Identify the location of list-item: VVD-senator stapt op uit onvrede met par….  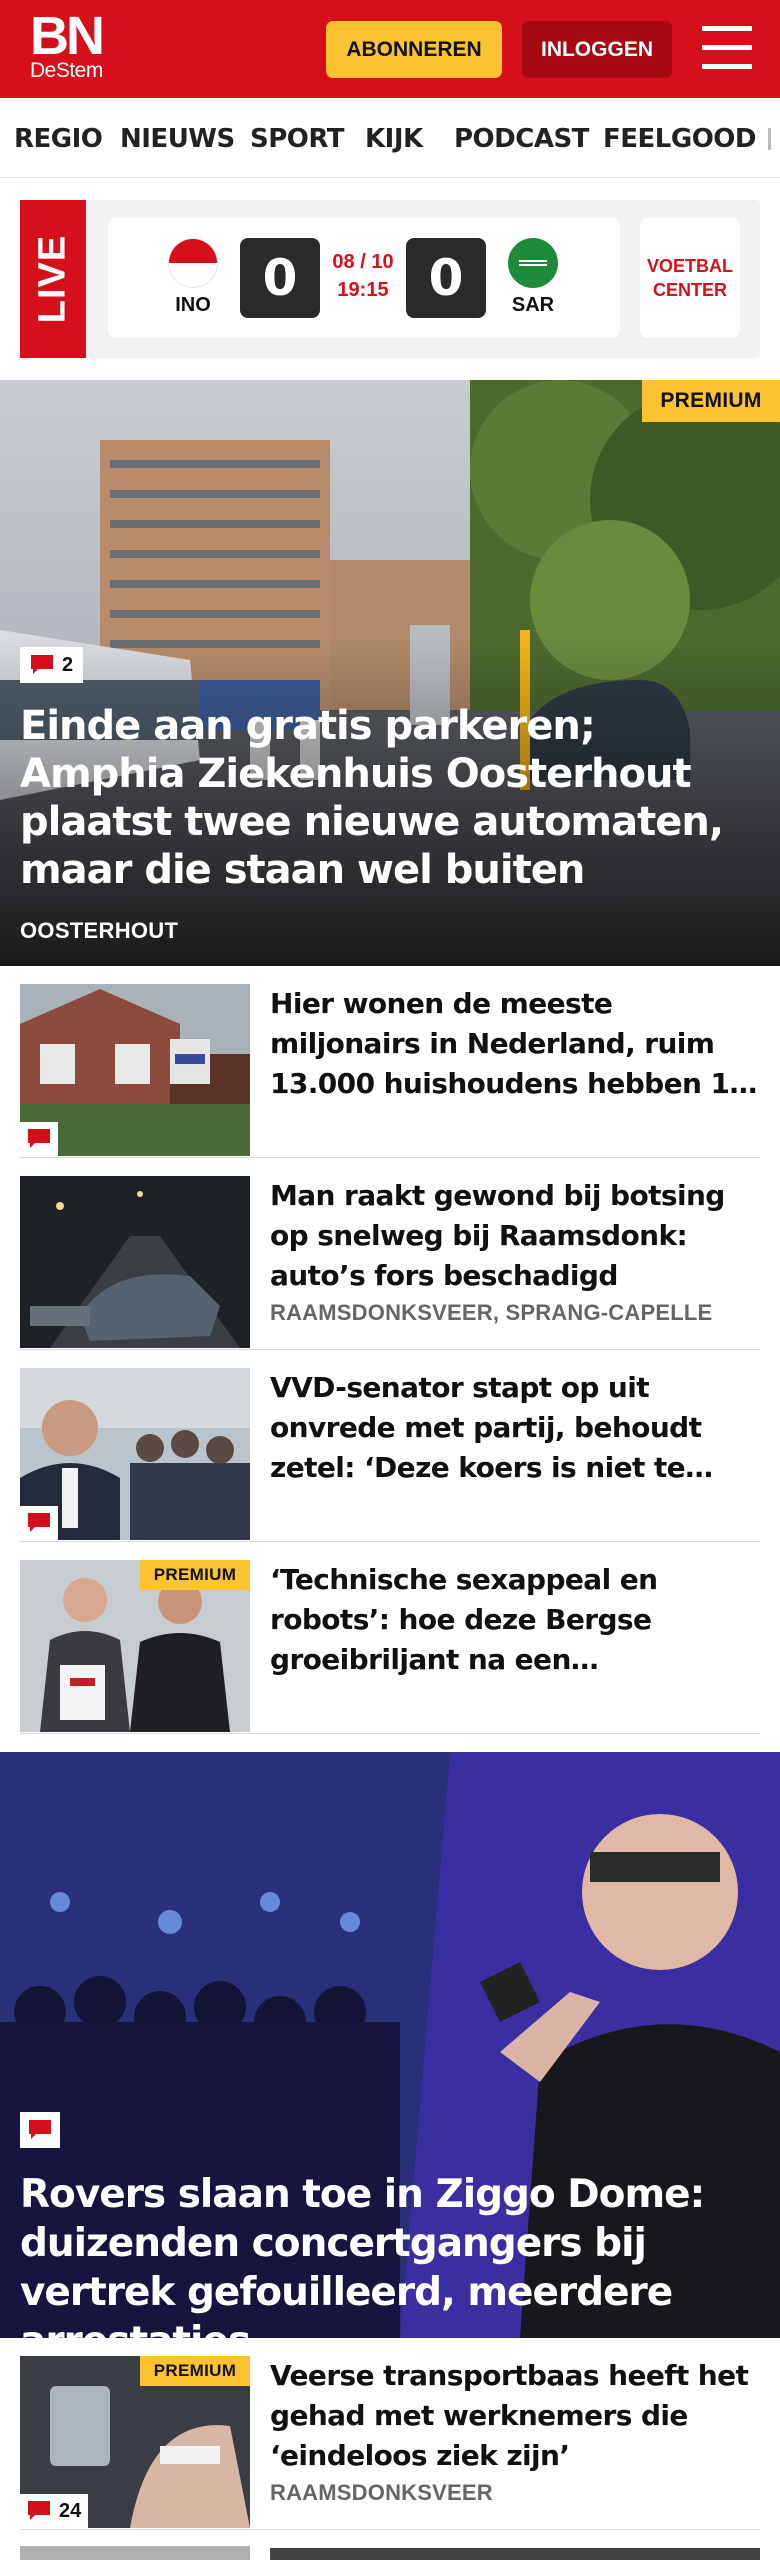
(390, 1446).